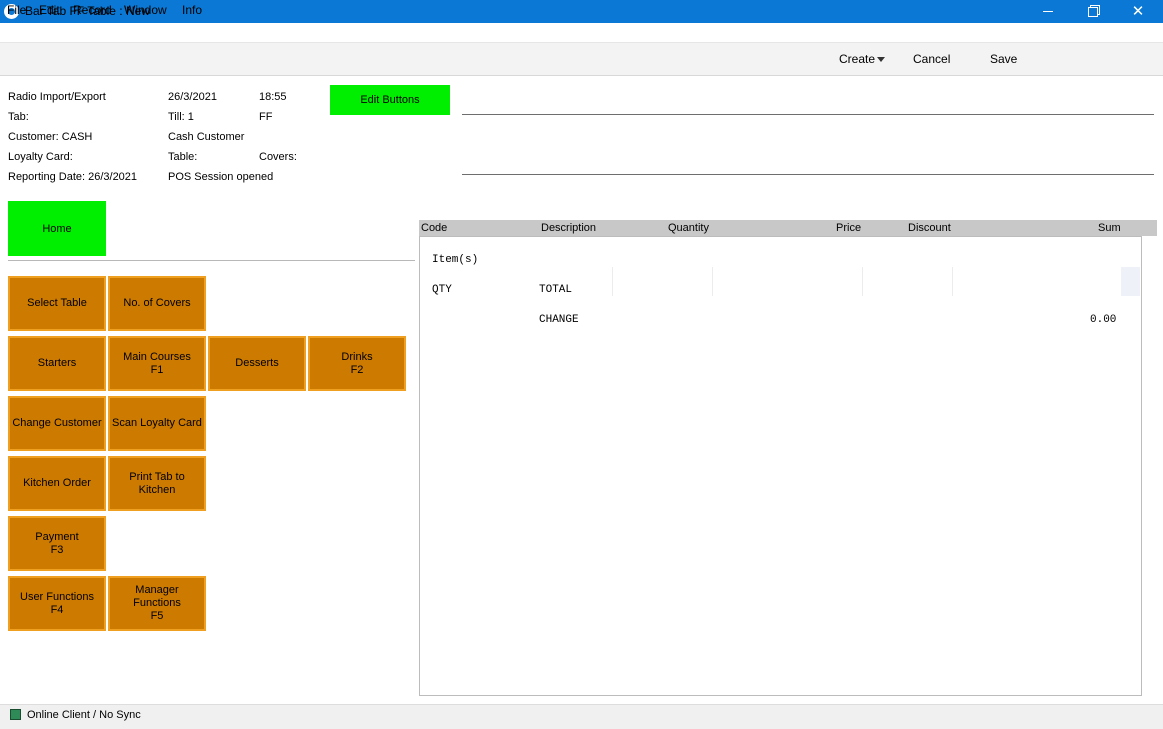  I want to click on loyalty-card-label: Loyalty Card:, so click(40, 157).